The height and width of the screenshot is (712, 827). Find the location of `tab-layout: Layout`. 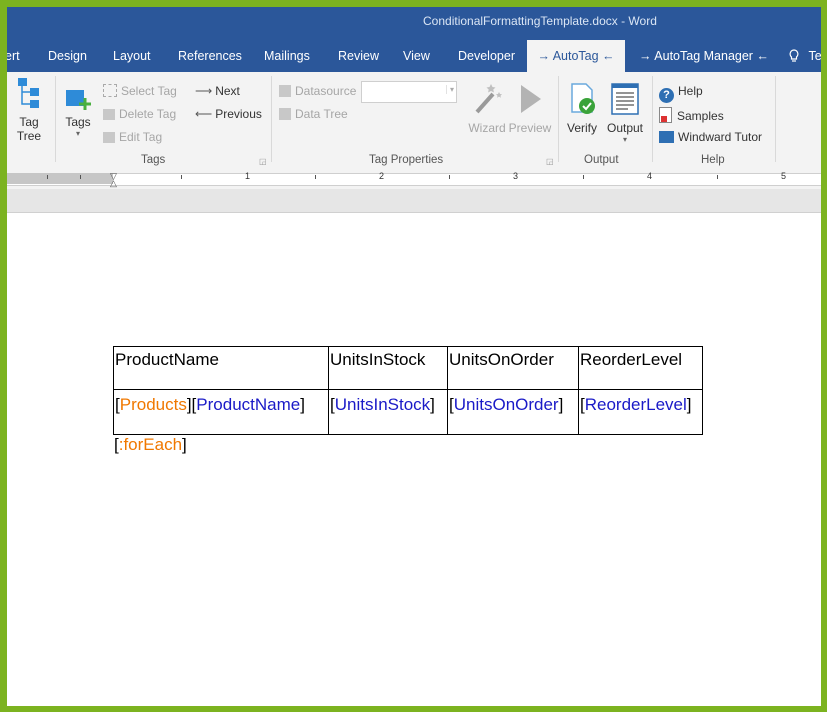

tab-layout: Layout is located at coordinates (132, 56).